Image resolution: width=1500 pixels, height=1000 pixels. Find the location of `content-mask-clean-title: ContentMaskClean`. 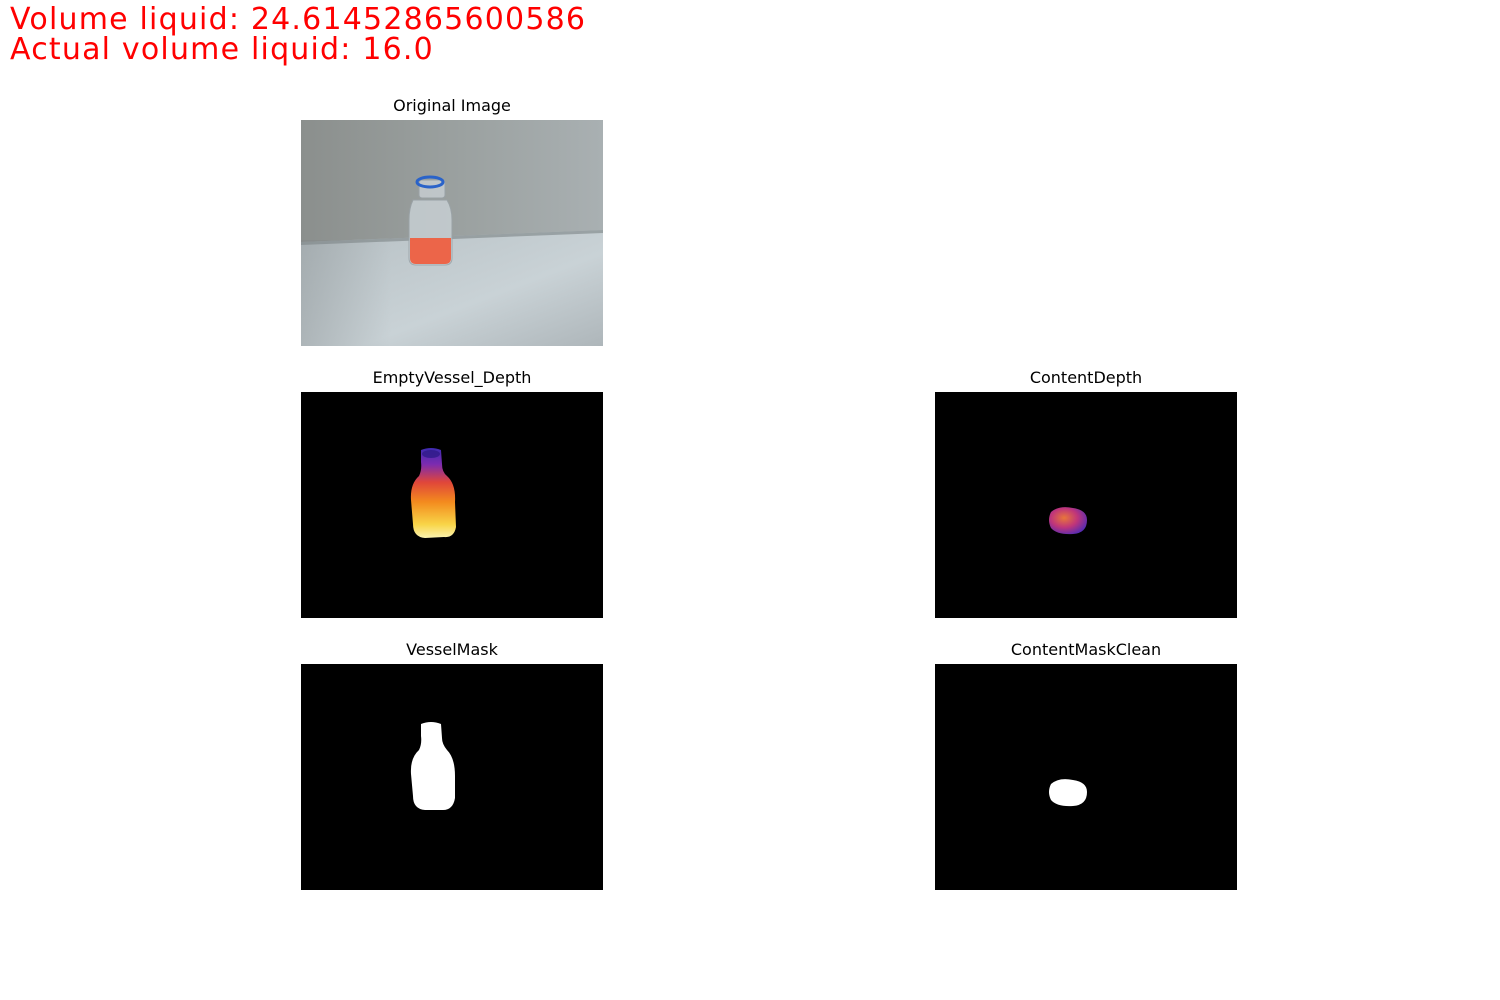

content-mask-clean-title: ContentMaskClean is located at coordinates (1086, 649).